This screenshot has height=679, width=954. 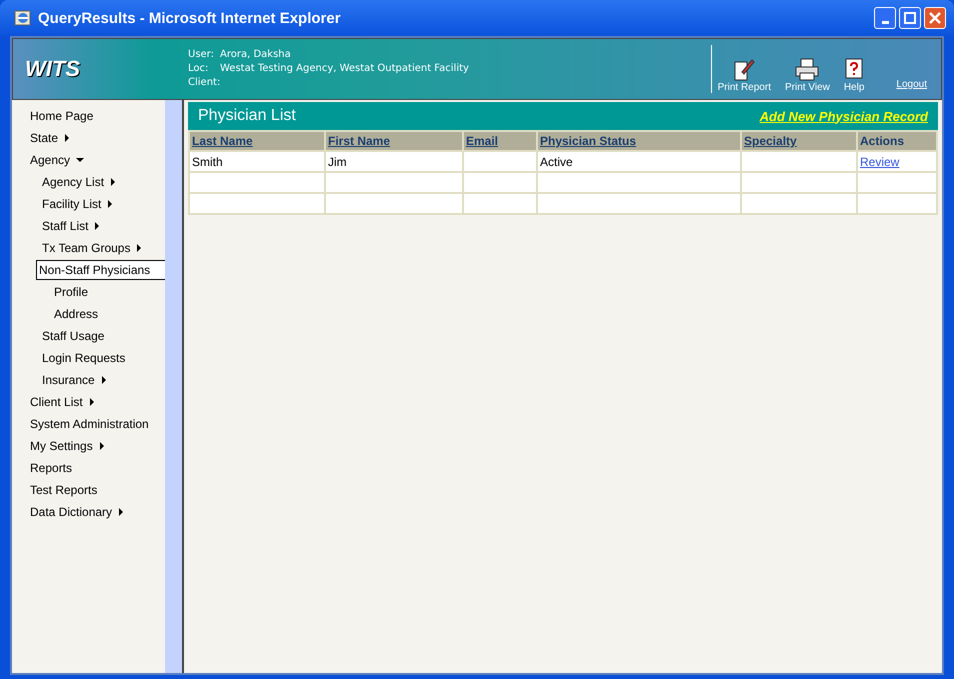 I want to click on close-button, so click(x=935, y=18).